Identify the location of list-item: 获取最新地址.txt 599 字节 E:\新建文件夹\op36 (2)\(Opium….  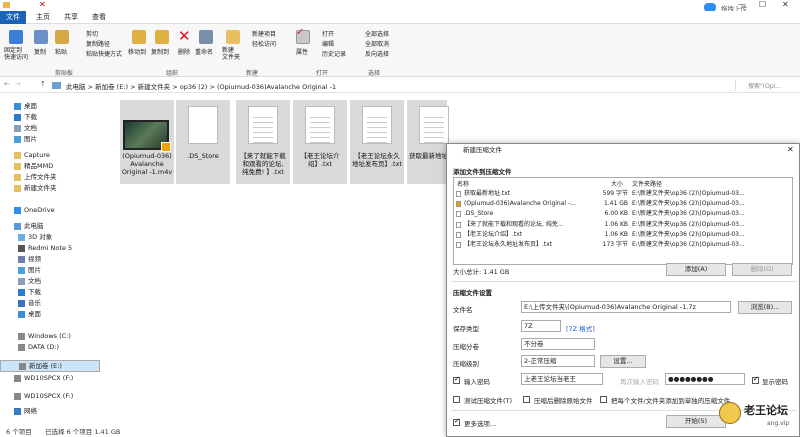
(623, 194).